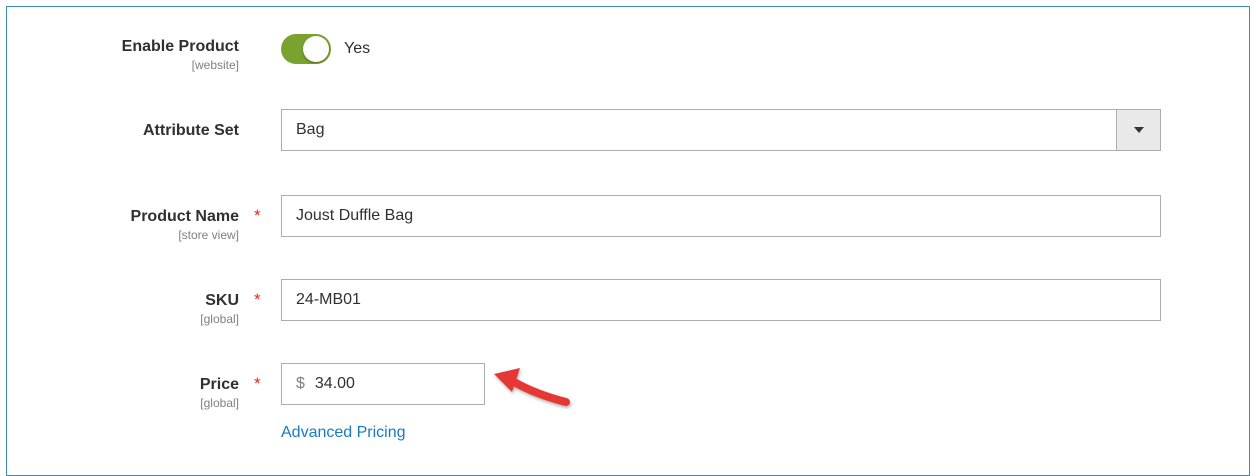 The width and height of the screenshot is (1256, 476). I want to click on sku-scope: [global], so click(219, 319).